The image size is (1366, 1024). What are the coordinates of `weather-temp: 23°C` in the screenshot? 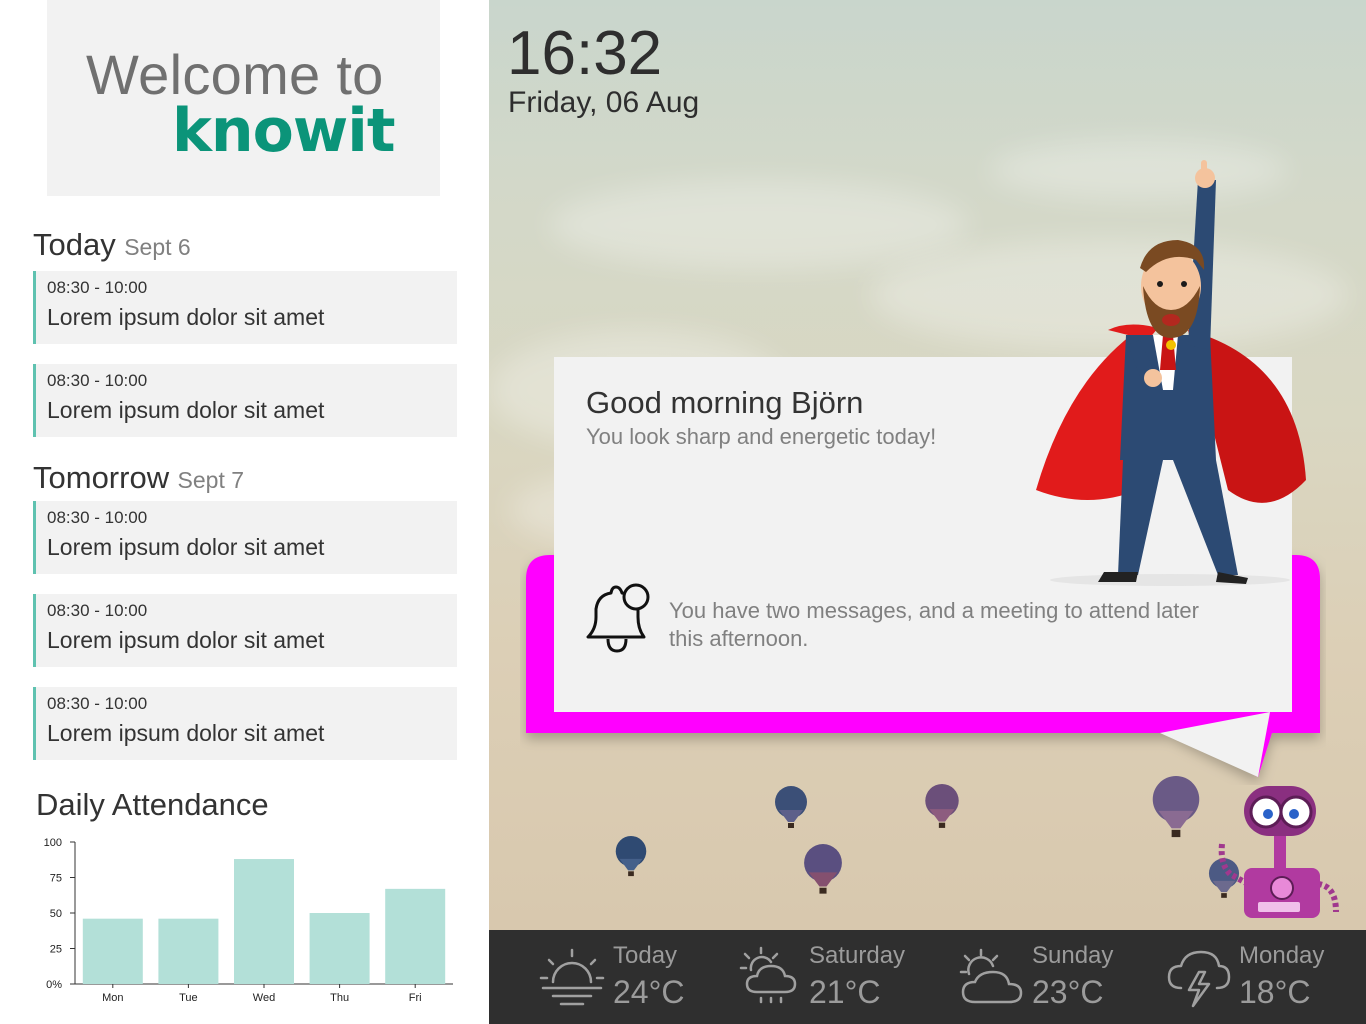 It's located at (1068, 992).